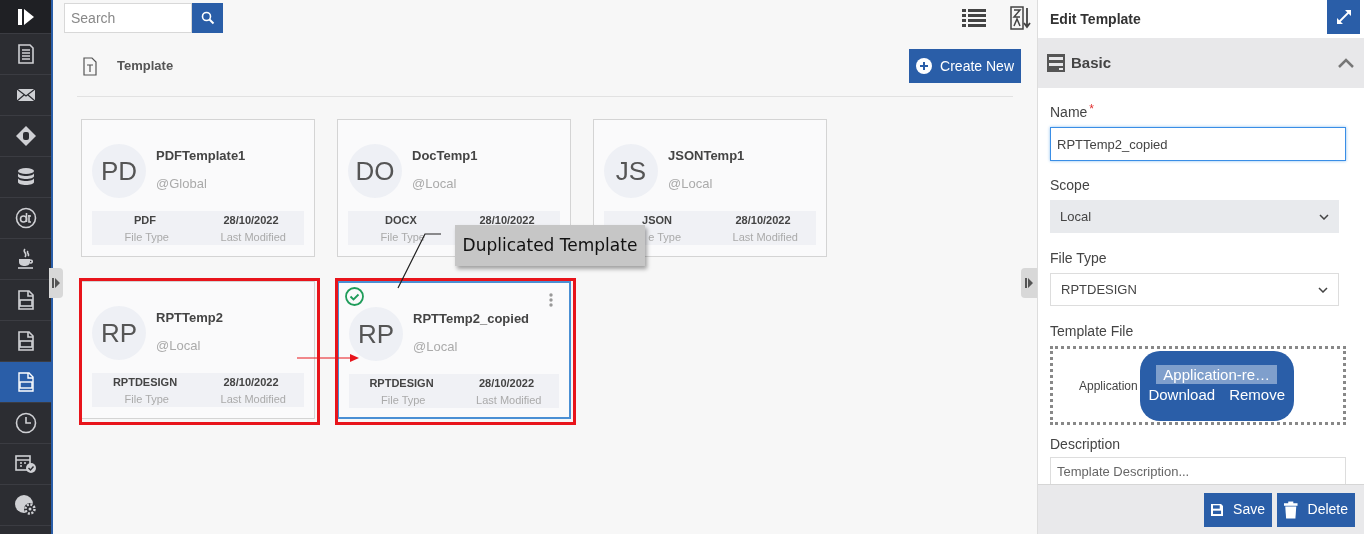 The height and width of the screenshot is (534, 1364). I want to click on file-type-value: PDF, so click(145, 221).